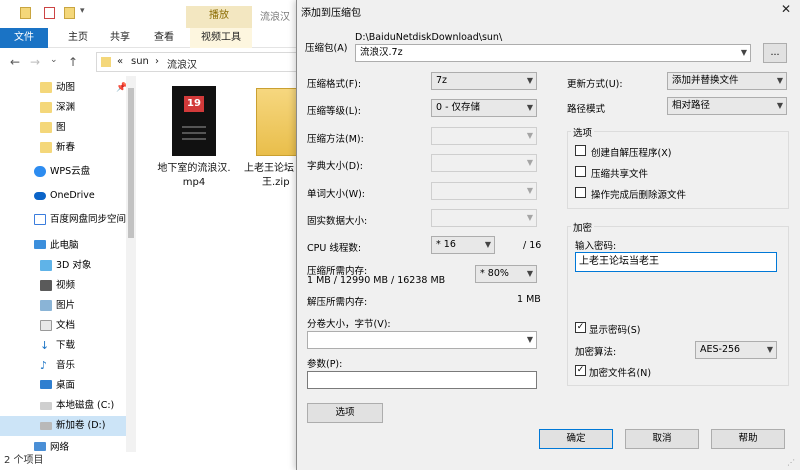 Image resolution: width=800 pixels, height=470 pixels. Describe the element at coordinates (46, 384) in the screenshot. I see `desktop-icon` at that location.